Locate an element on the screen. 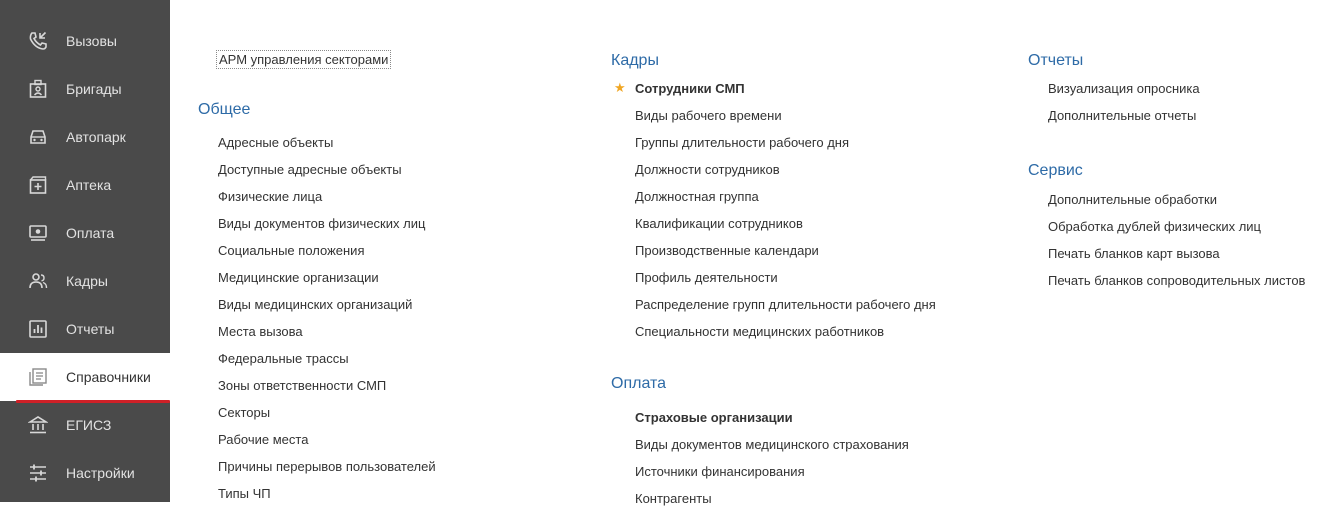 The image size is (1342, 506). service-link: Обработка дублей физических лиц is located at coordinates (1154, 226).